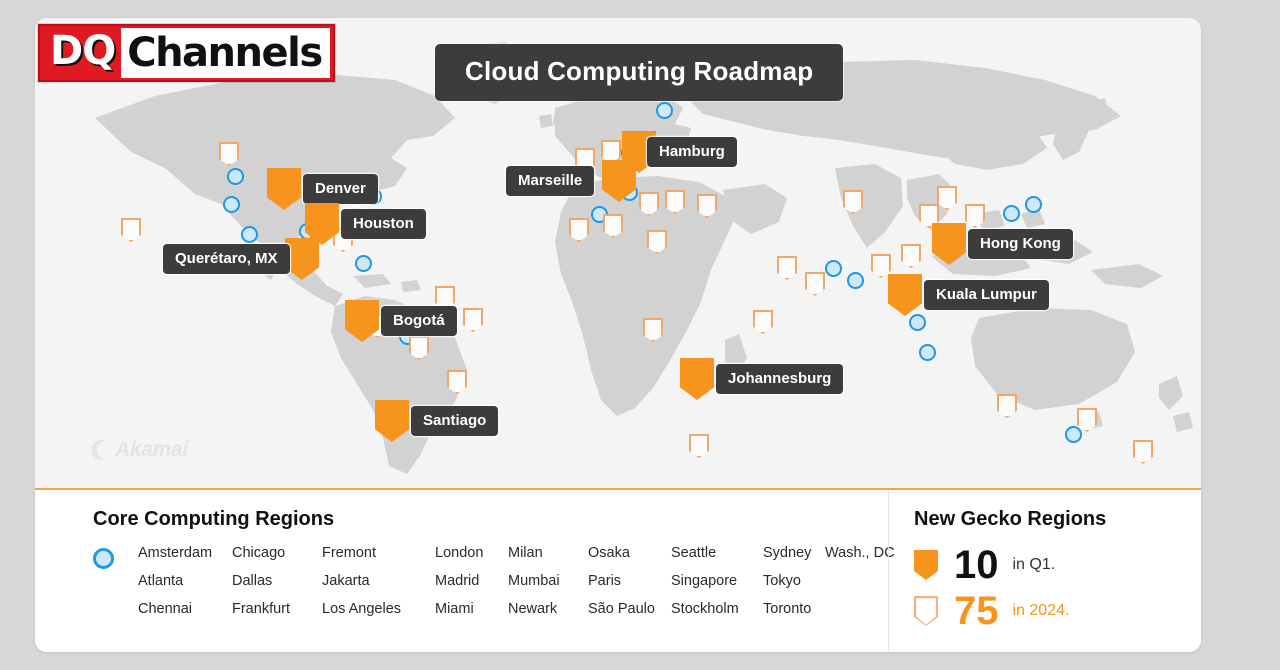 The height and width of the screenshot is (670, 1280). What do you see at coordinates (782, 581) in the screenshot?
I see `core-region-city: Tokyo` at bounding box center [782, 581].